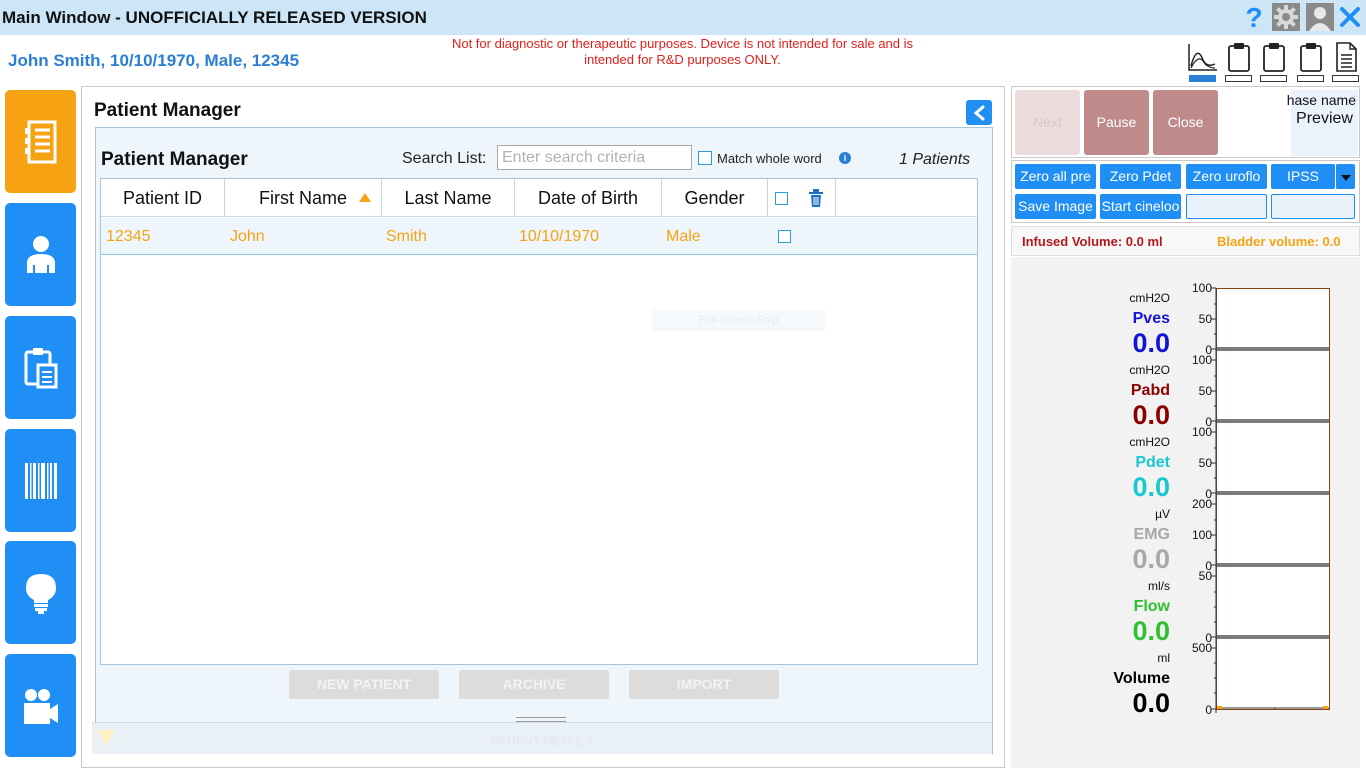  Describe the element at coordinates (1324, 118) in the screenshot. I see `phase-name-value: Preview` at that location.